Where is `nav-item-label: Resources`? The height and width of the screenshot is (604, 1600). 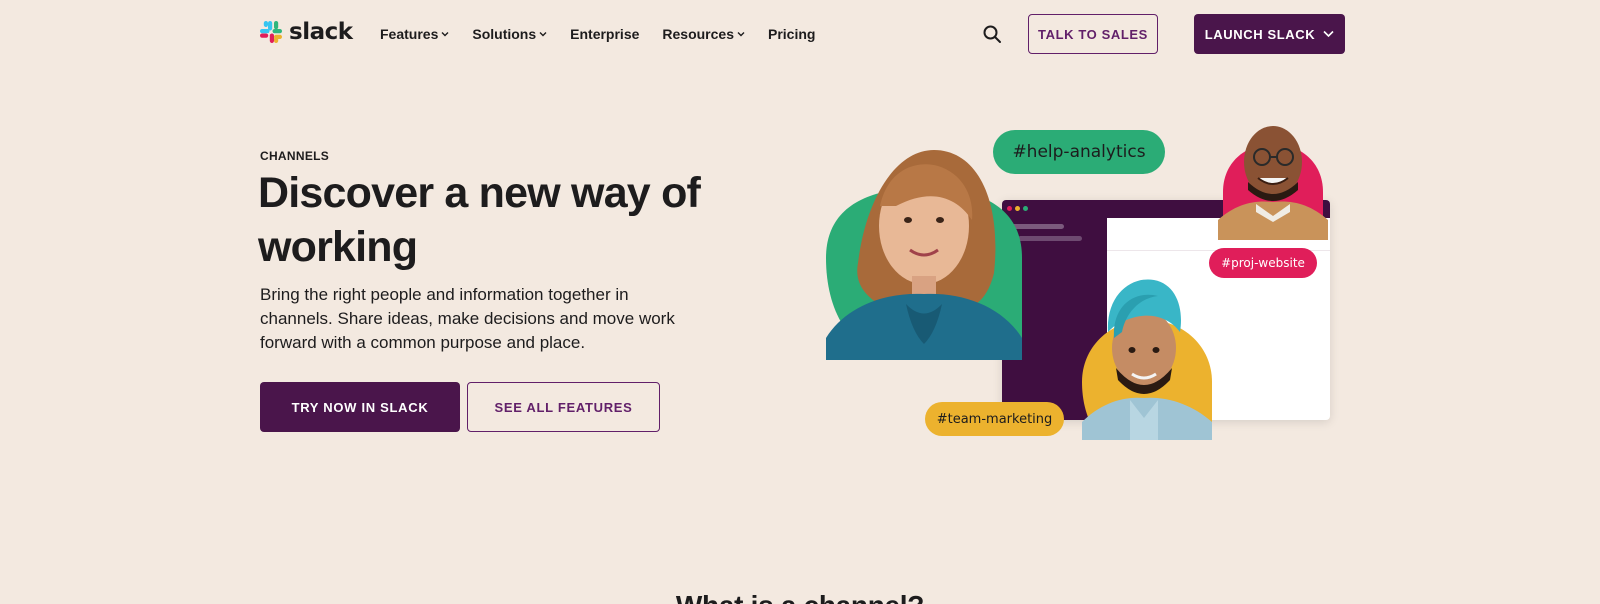
nav-item-label: Resources is located at coordinates (698, 34).